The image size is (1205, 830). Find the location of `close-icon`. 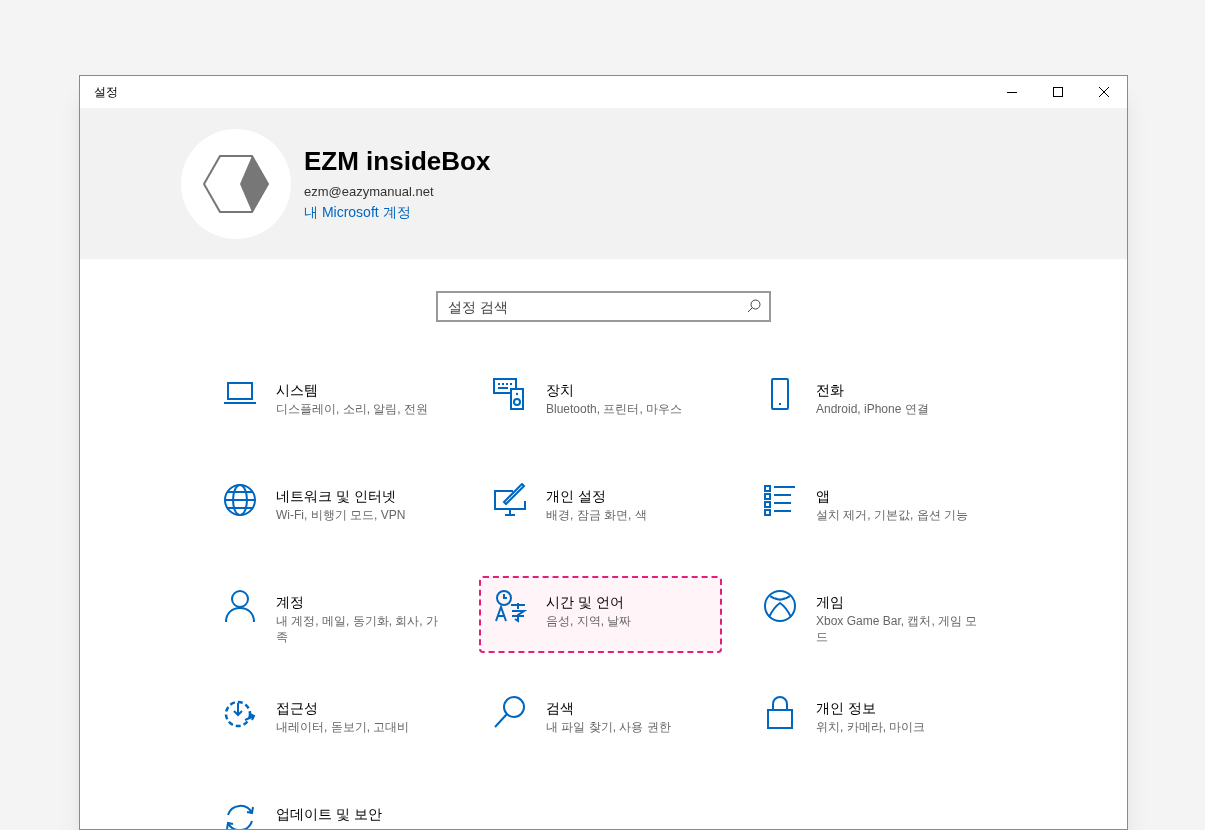

close-icon is located at coordinates (1104, 92).